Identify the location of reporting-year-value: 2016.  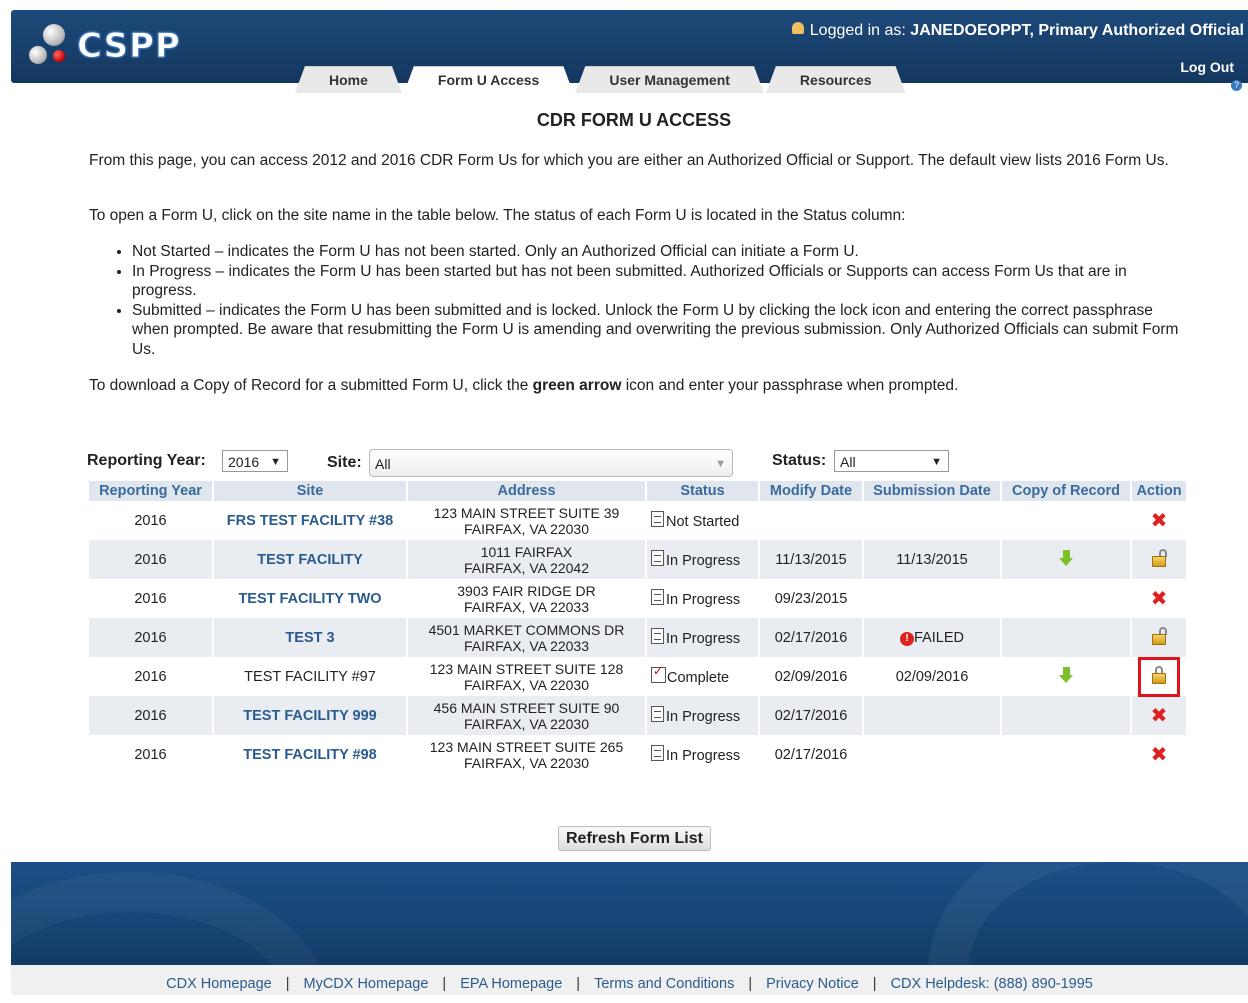
(244, 462).